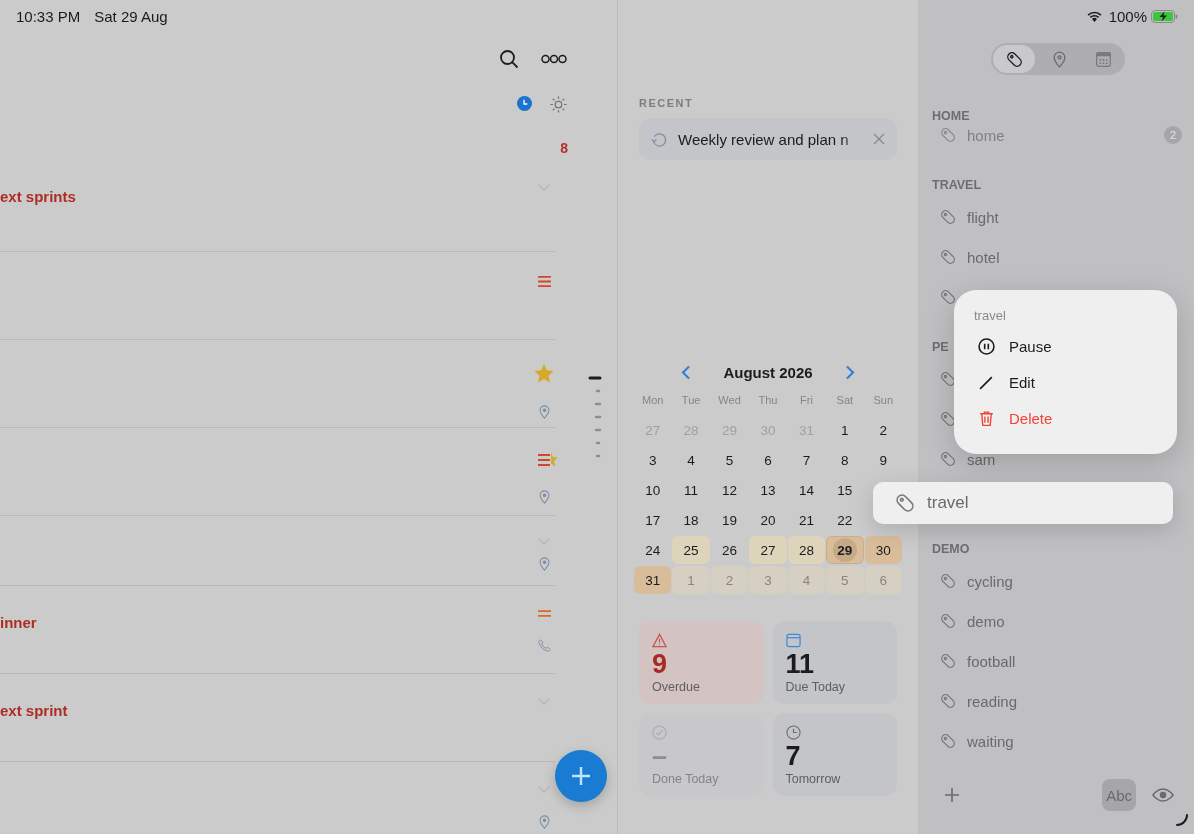  What do you see at coordinates (34, 717) in the screenshot?
I see `task-title: ext sprint` at bounding box center [34, 717].